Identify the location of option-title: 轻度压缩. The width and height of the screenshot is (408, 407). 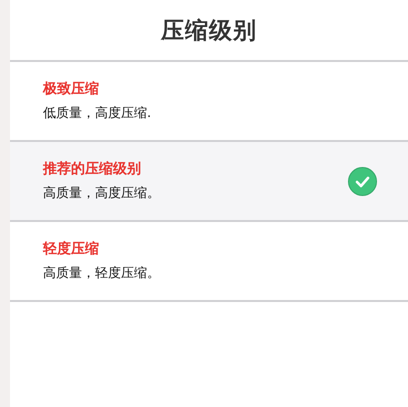
(71, 249).